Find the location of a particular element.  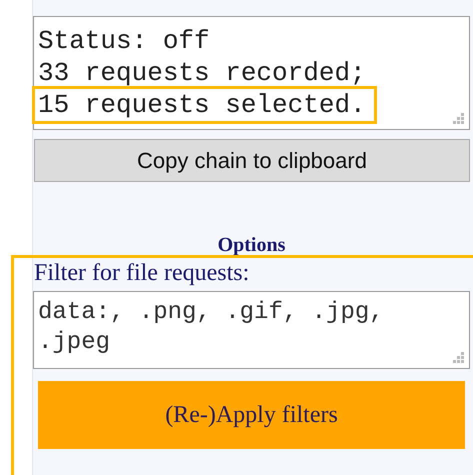

options-heading: Options is located at coordinates (251, 245).